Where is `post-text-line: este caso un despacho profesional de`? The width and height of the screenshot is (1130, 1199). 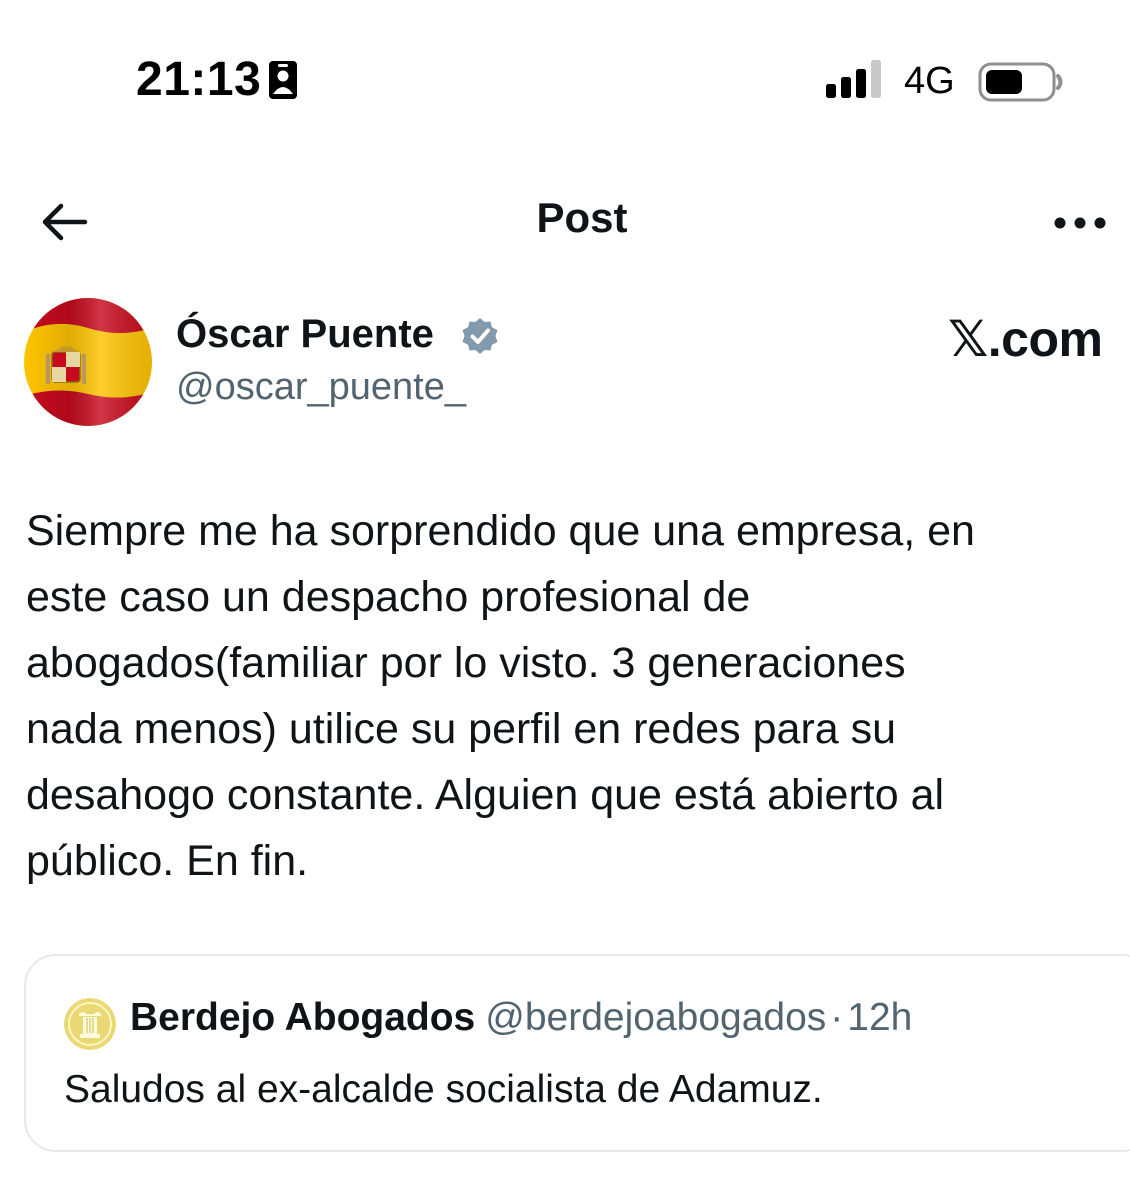
post-text-line: este caso un despacho profesional de is located at coordinates (388, 597).